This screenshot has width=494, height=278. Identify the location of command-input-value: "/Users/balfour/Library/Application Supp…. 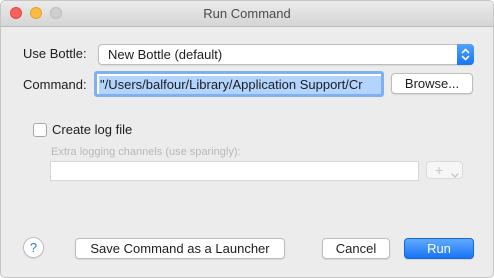
(240, 85).